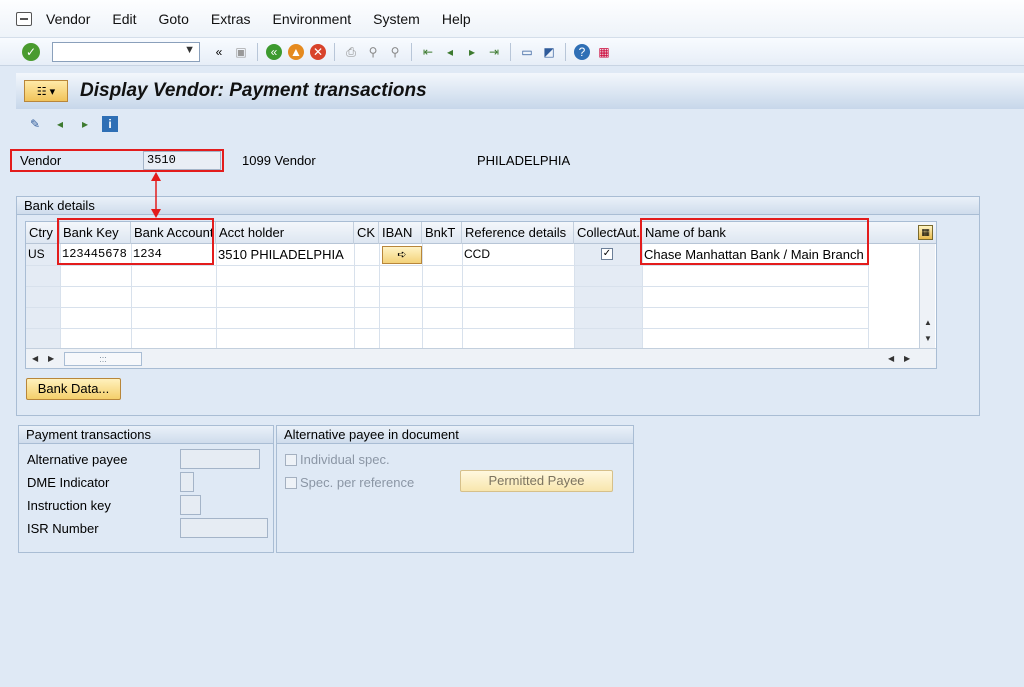 The height and width of the screenshot is (687, 1024). Describe the element at coordinates (395, 52) in the screenshot. I see `find-next-icon: ⚲` at that location.